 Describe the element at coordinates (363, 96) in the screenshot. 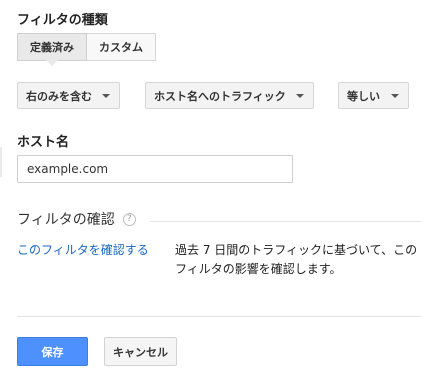

I see `match-dropdown-label: 等しい` at that location.